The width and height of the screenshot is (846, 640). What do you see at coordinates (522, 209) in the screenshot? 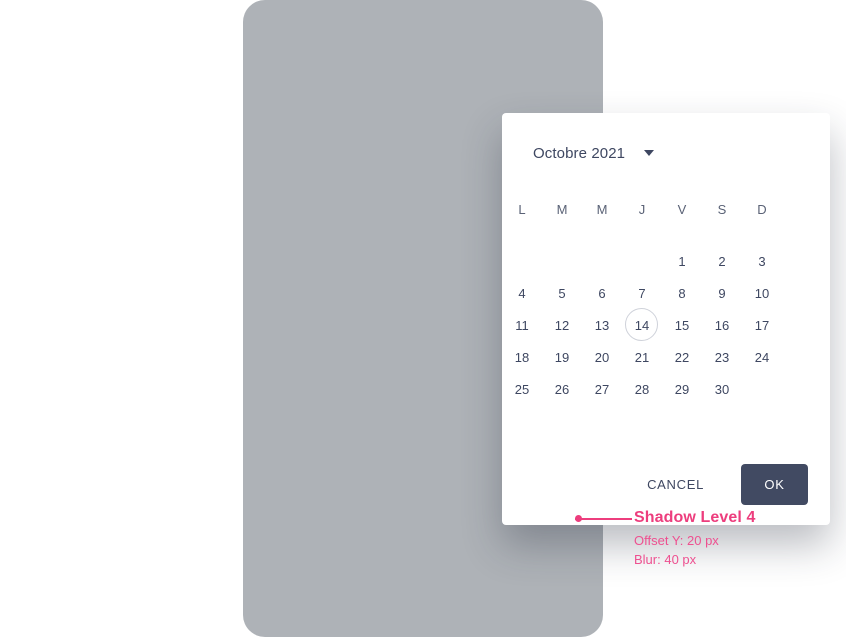
I see `weekday-cell: L` at bounding box center [522, 209].